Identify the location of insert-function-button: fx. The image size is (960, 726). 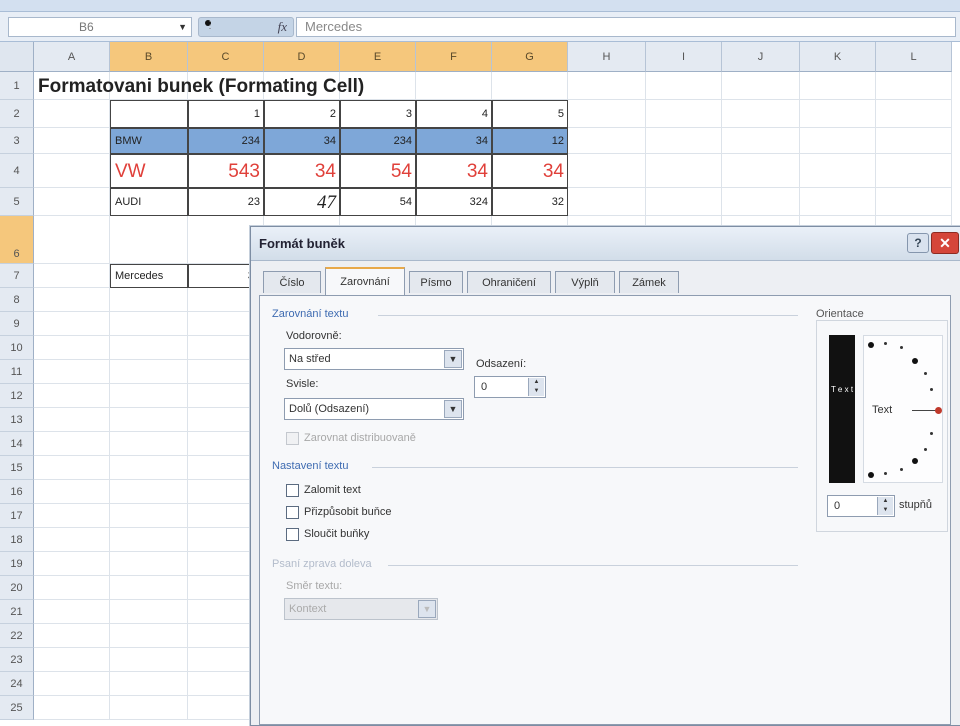
(282, 27).